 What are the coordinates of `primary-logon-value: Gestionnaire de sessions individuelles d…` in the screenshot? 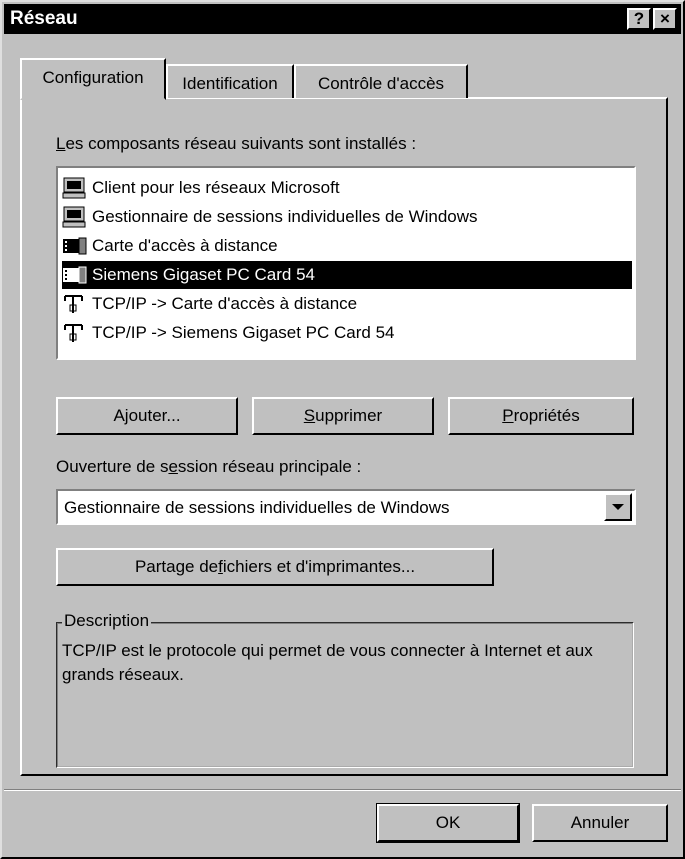 It's located at (257, 507).